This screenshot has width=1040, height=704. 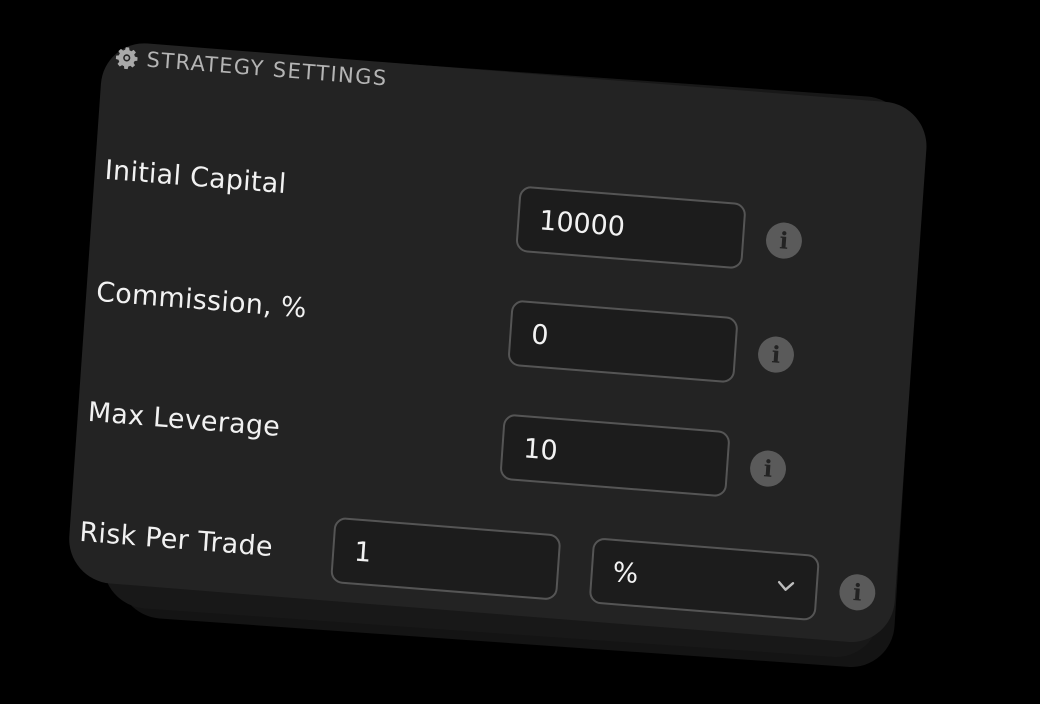 What do you see at coordinates (784, 241) in the screenshot?
I see `initial-capital-info-icon: i` at bounding box center [784, 241].